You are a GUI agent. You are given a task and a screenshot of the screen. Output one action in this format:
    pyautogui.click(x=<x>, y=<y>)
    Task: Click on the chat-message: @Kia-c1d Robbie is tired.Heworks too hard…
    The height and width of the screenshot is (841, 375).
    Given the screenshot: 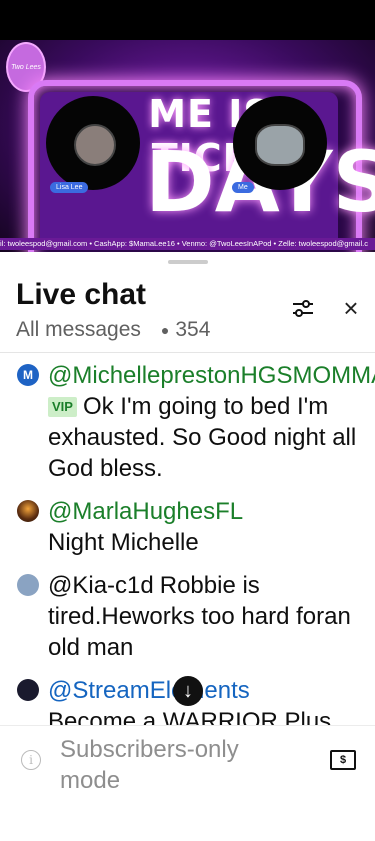 What is the action you would take?
    pyautogui.click(x=187, y=616)
    